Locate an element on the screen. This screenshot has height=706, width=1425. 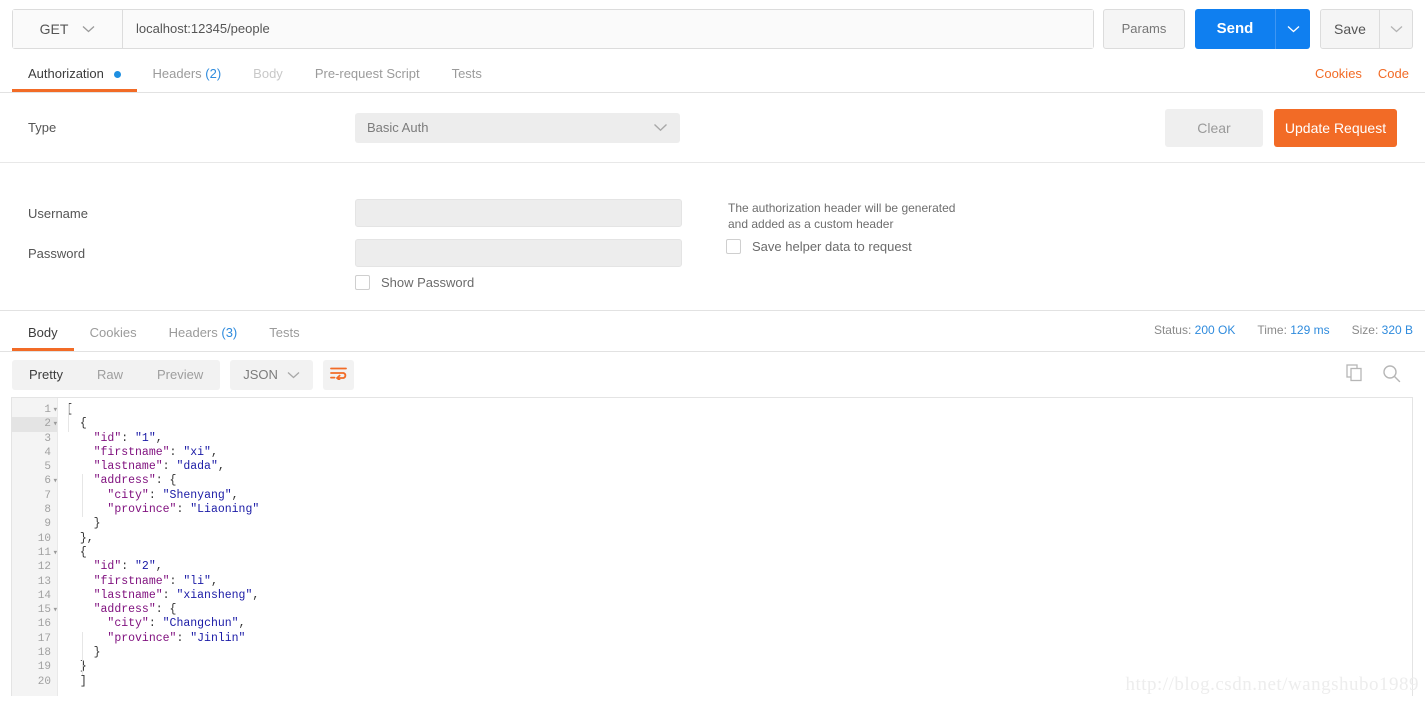
line-number: 6 ▾ is located at coordinates (51, 481).